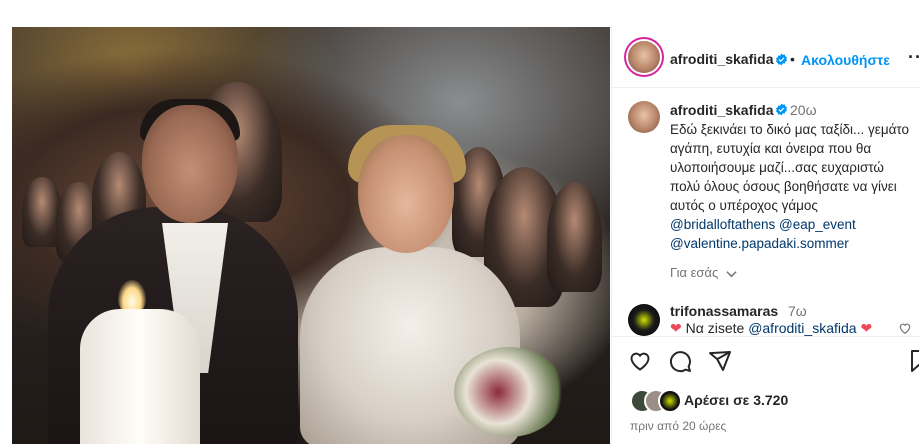 The width and height of the screenshot is (919, 445). I want to click on comment-body: Να zisete, so click(717, 328).